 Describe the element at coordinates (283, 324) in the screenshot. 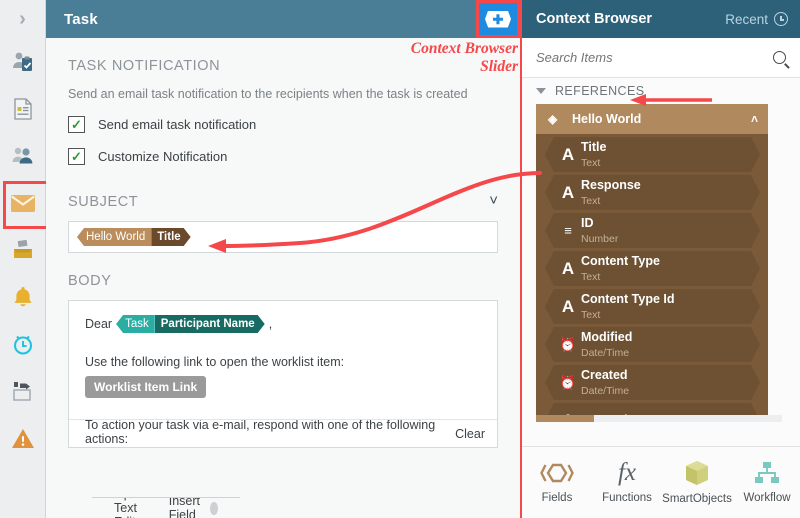

I see `body-greeting-line: Dear Task Participant Name ,` at that location.